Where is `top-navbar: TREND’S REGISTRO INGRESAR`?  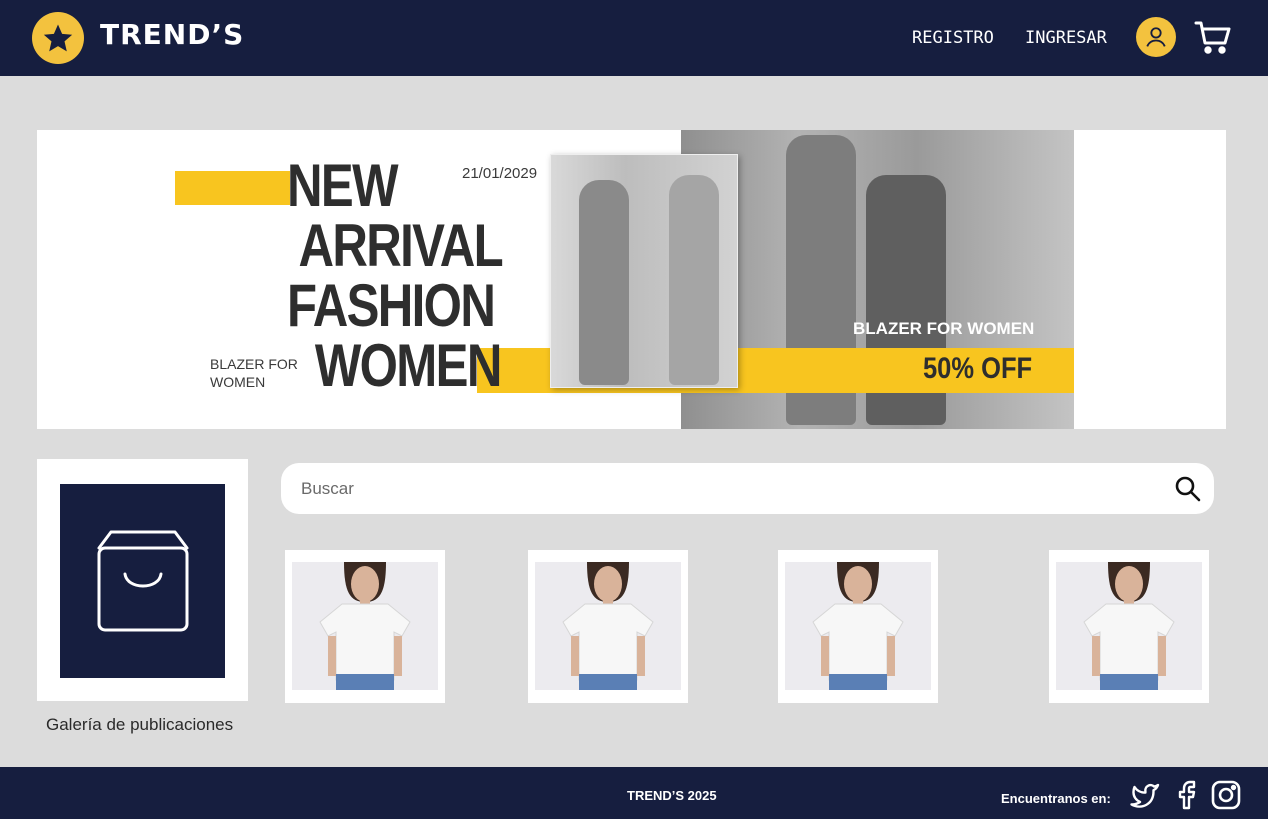 top-navbar: TREND’S REGISTRO INGRESAR is located at coordinates (634, 38).